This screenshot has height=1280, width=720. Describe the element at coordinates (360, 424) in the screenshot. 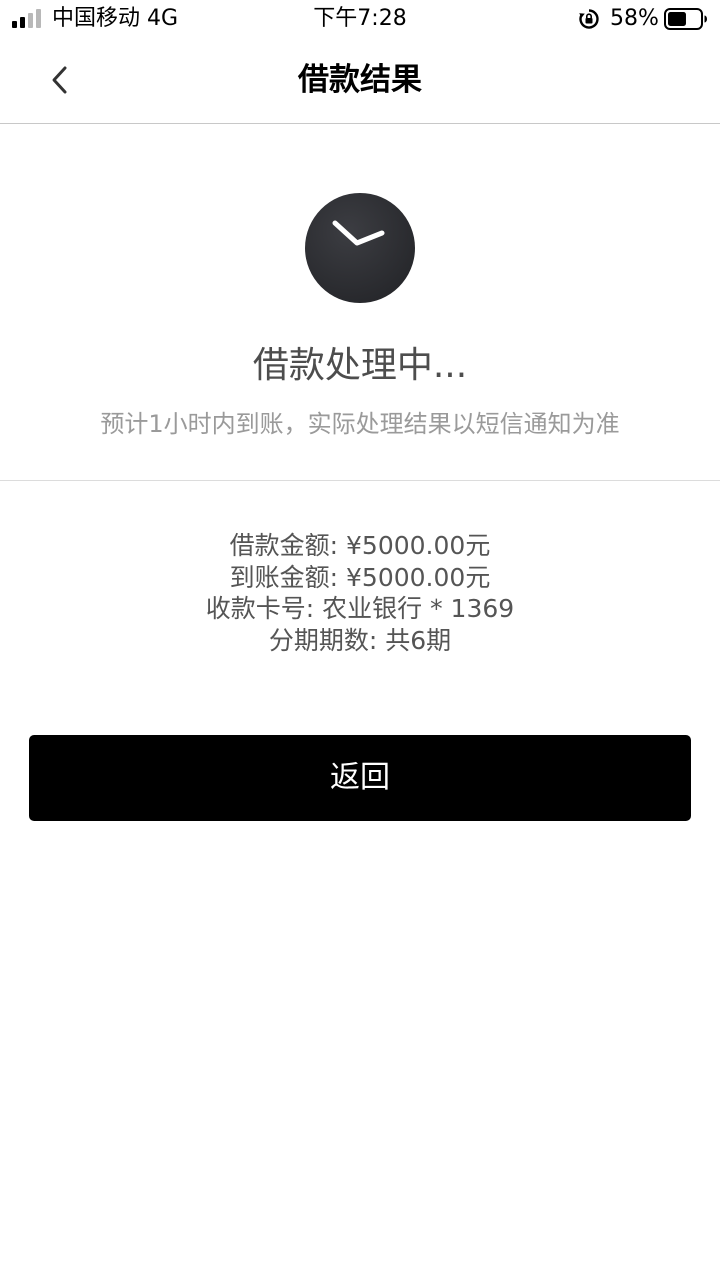

I see `status-subtitle: 预计1小时内到账，实际处理结果以短信通知为准` at that location.